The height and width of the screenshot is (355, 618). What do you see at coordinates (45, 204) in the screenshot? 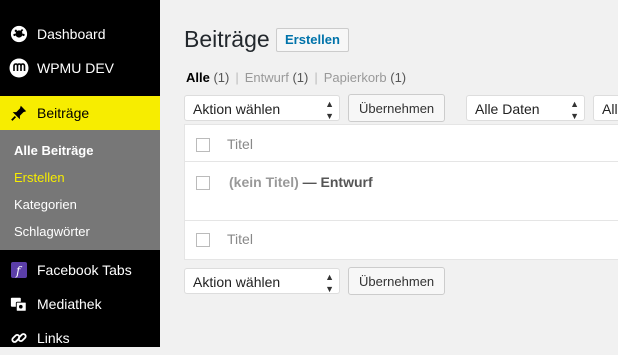
I see `submenu-categories: Kategorien` at bounding box center [45, 204].